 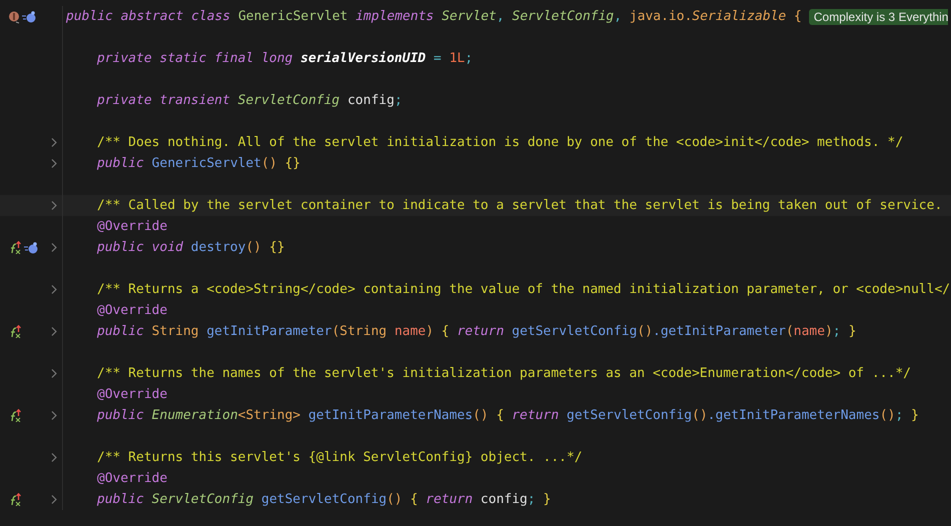 What do you see at coordinates (523, 290) in the screenshot?
I see `code-line: /** Returns a <code>String</code> containing the value of the named initialization parameter, or <code>null</` at bounding box center [523, 290].